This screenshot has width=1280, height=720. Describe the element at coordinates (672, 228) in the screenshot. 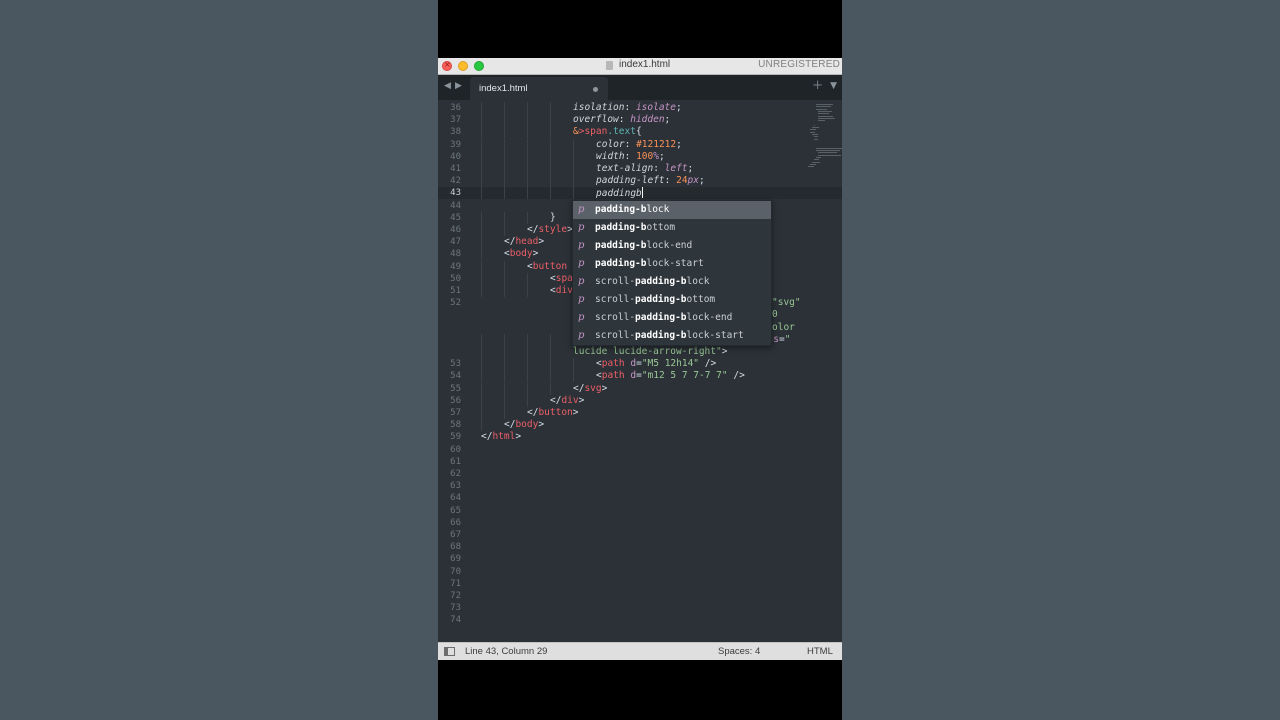

I see `autocomplete-item: p padding-bottom` at that location.